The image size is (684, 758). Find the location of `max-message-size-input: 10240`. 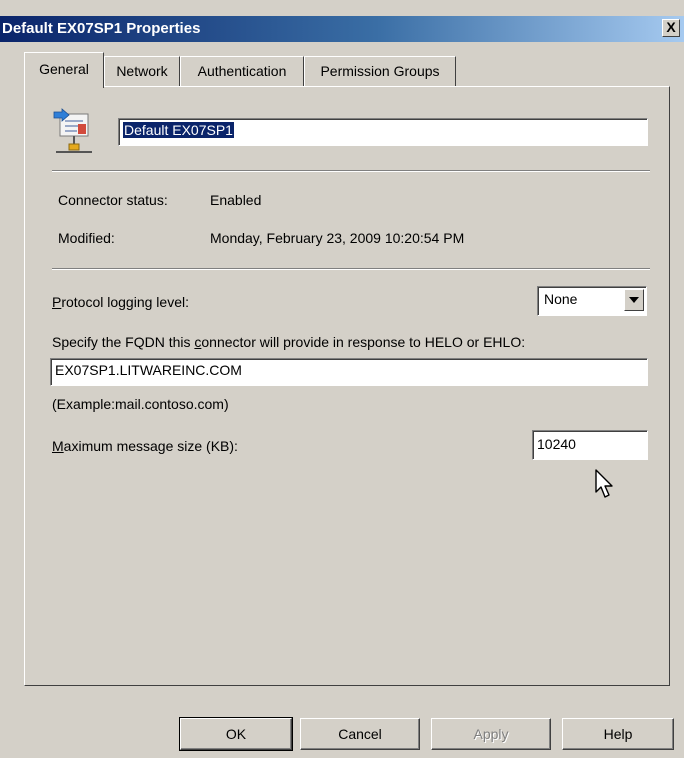

max-message-size-input: 10240 is located at coordinates (590, 445).